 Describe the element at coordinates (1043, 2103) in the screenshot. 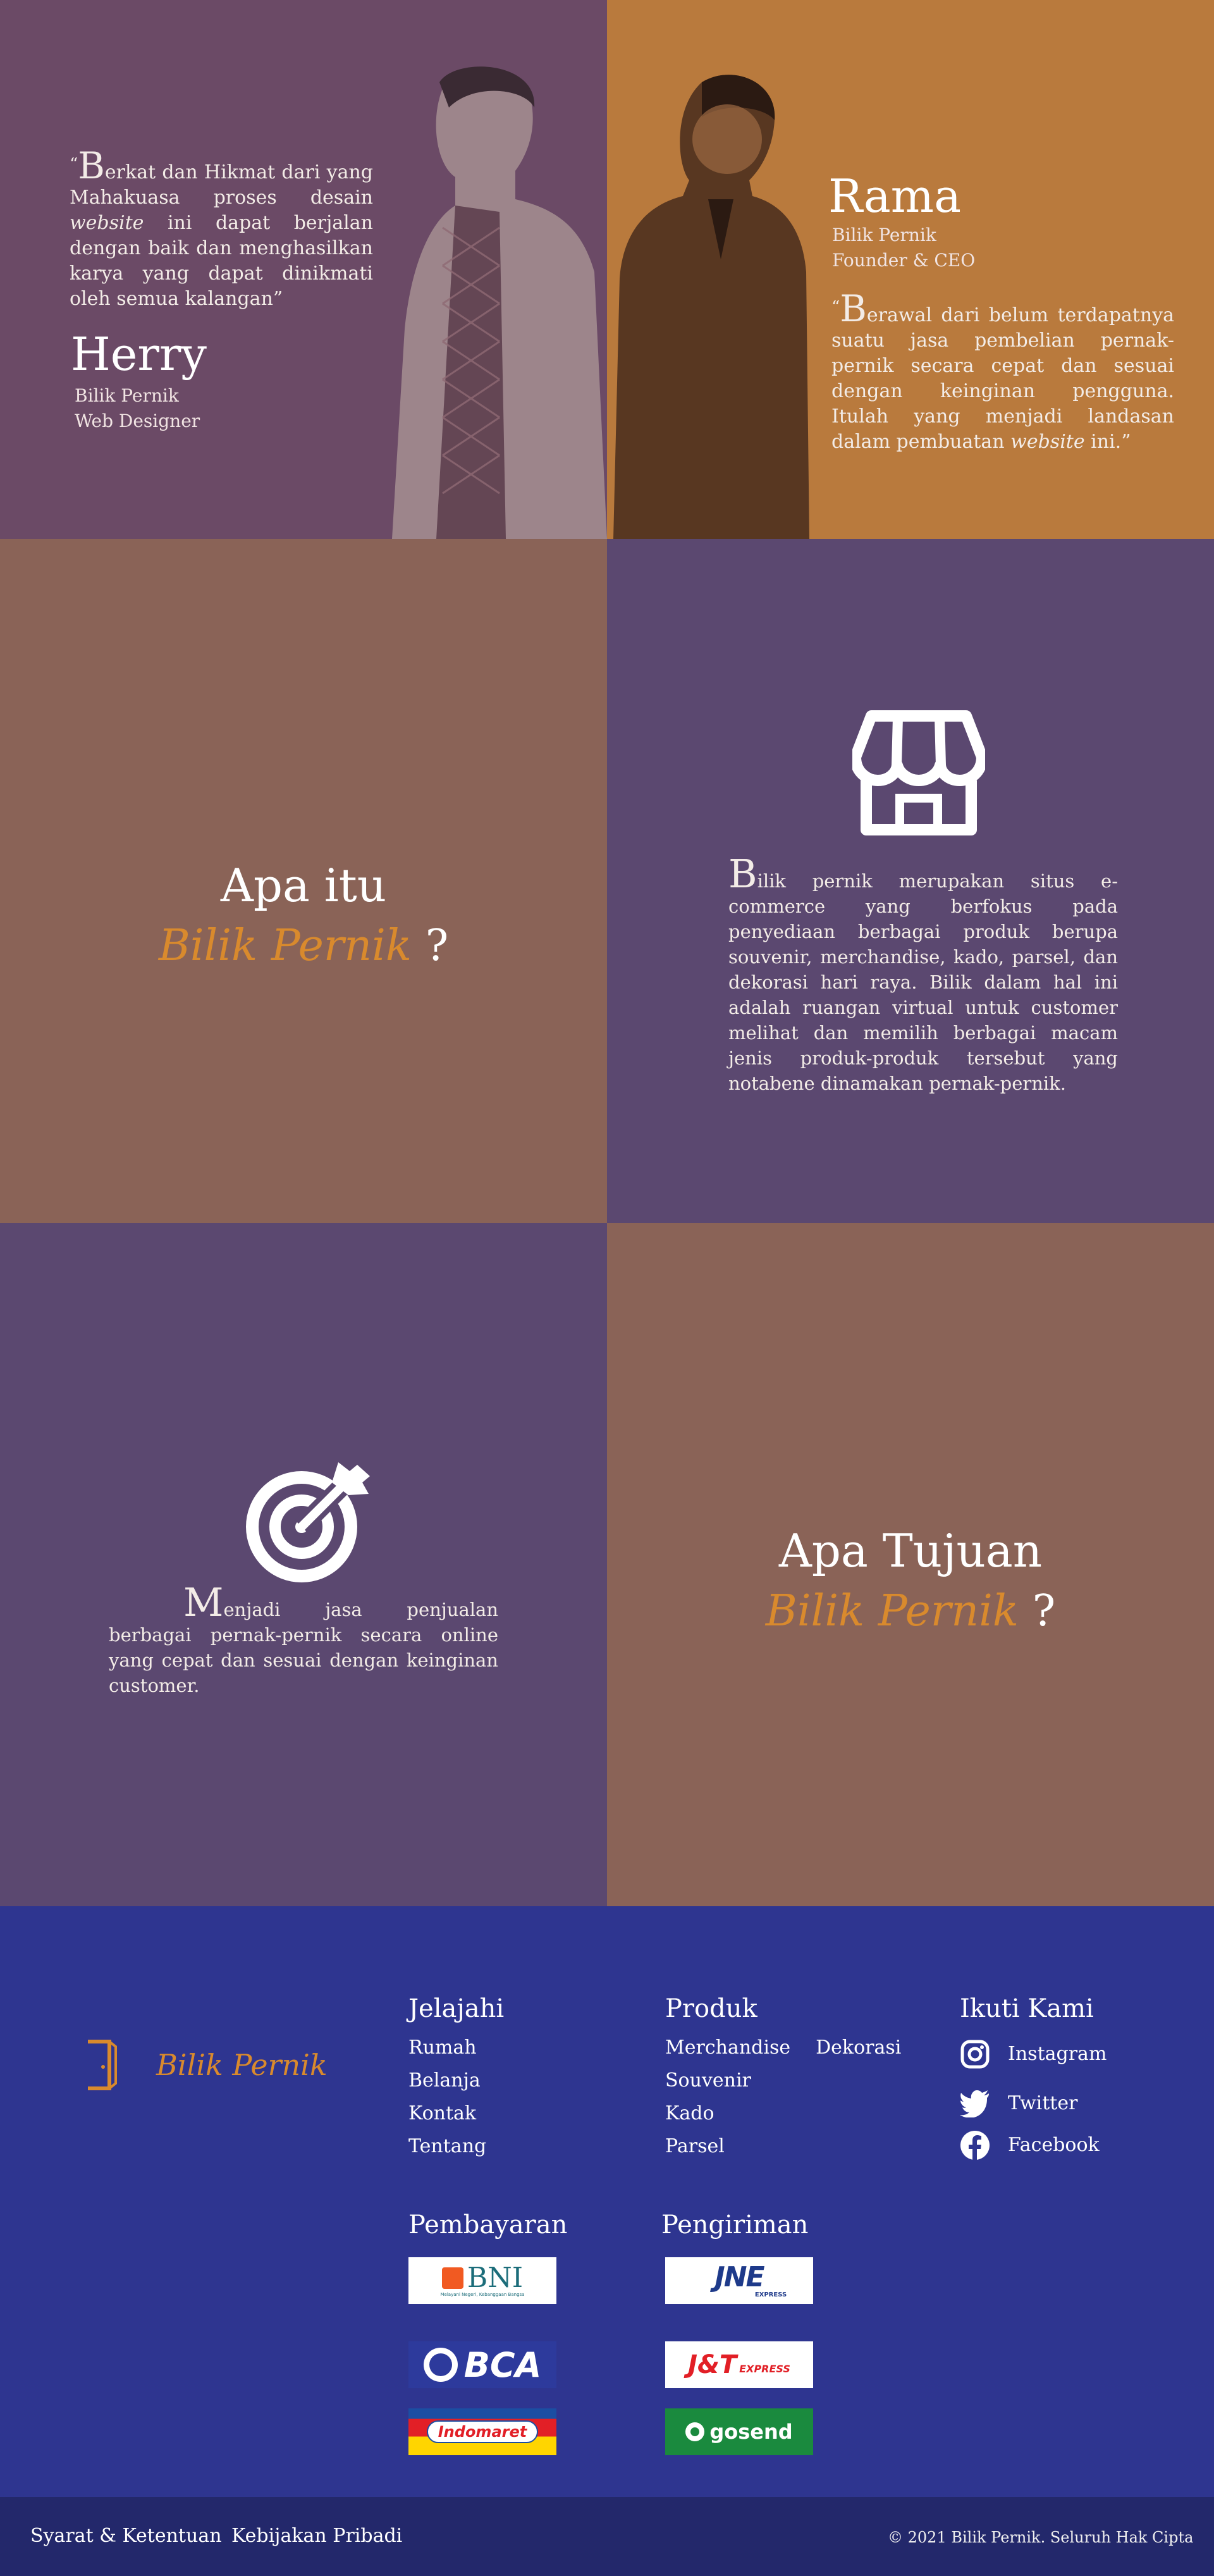

I see `twitter-label: Twitter` at that location.